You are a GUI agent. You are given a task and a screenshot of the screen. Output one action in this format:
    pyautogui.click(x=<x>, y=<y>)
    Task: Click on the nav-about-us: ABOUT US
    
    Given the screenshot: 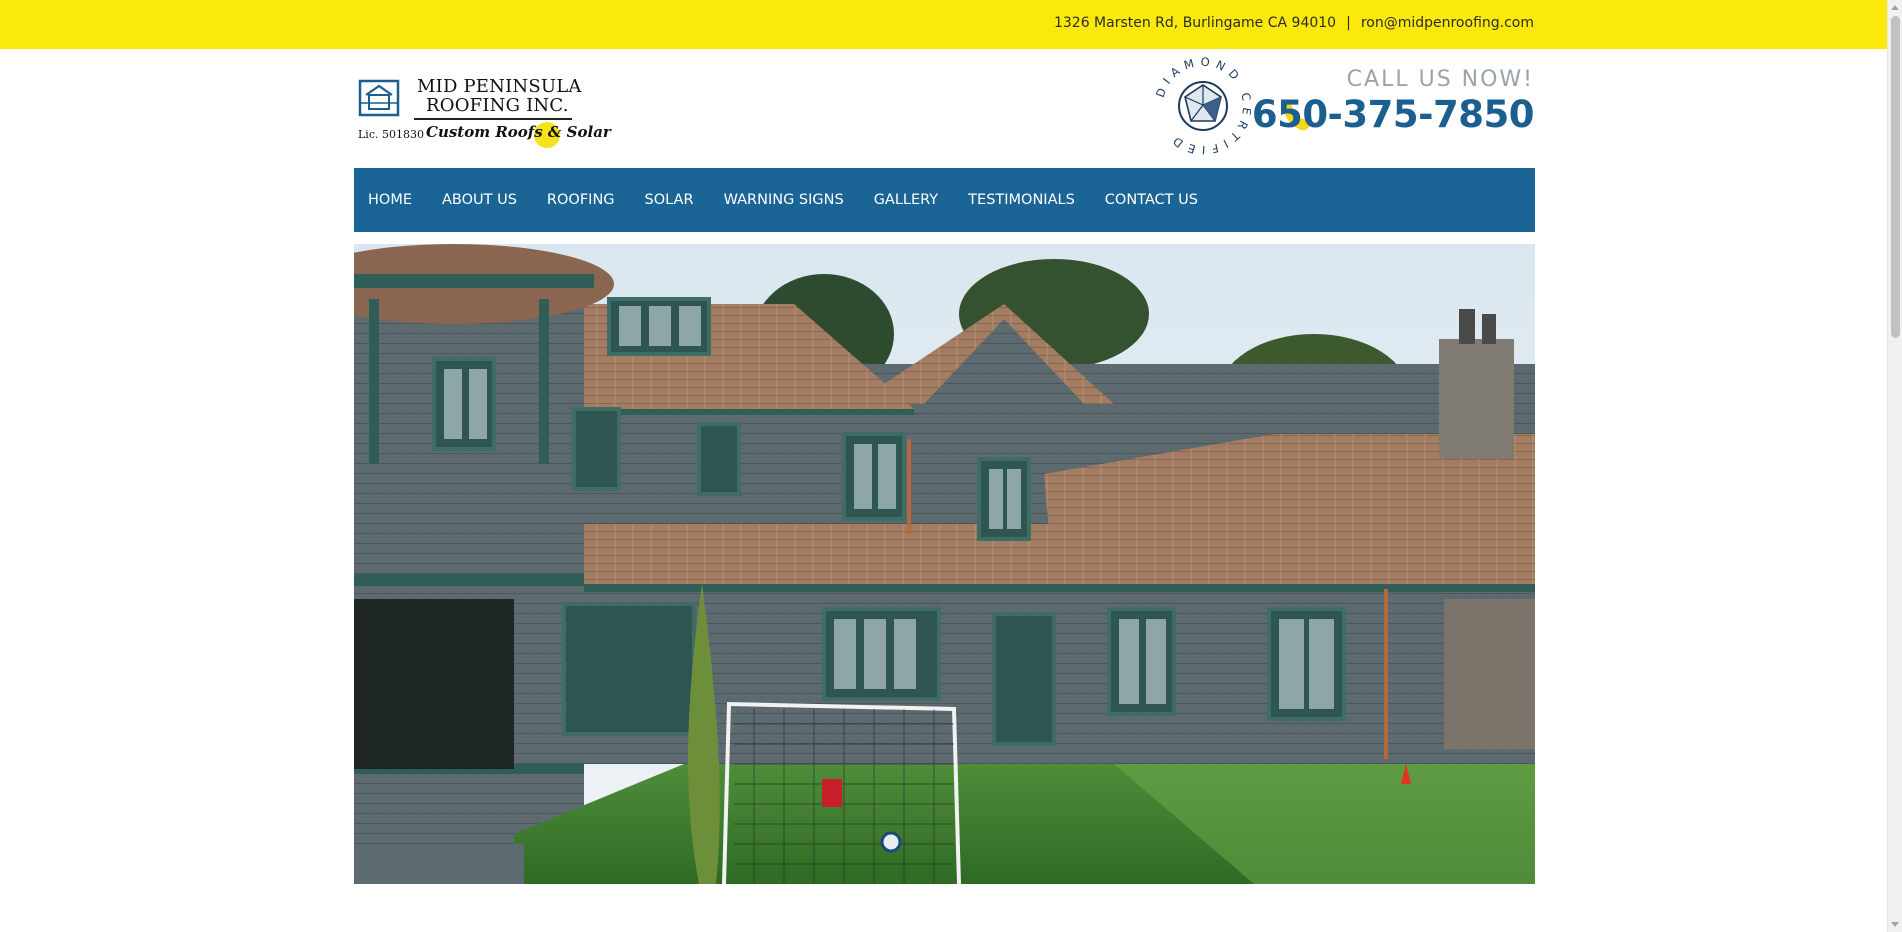 What is the action you would take?
    pyautogui.click(x=479, y=200)
    